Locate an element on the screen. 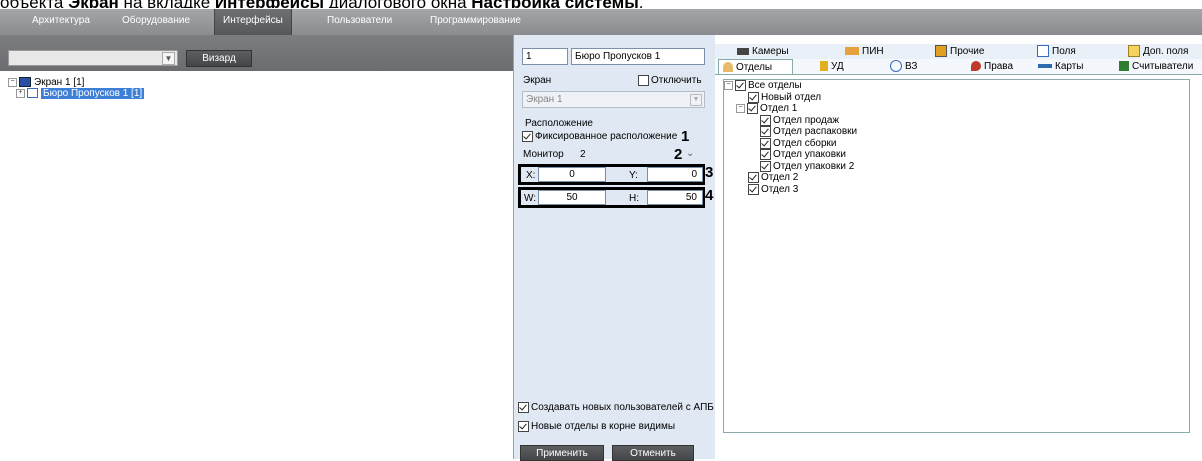 The height and width of the screenshot is (461, 1202). new-depts-checkbox: Новые отделы в корне видимы is located at coordinates (596, 426).